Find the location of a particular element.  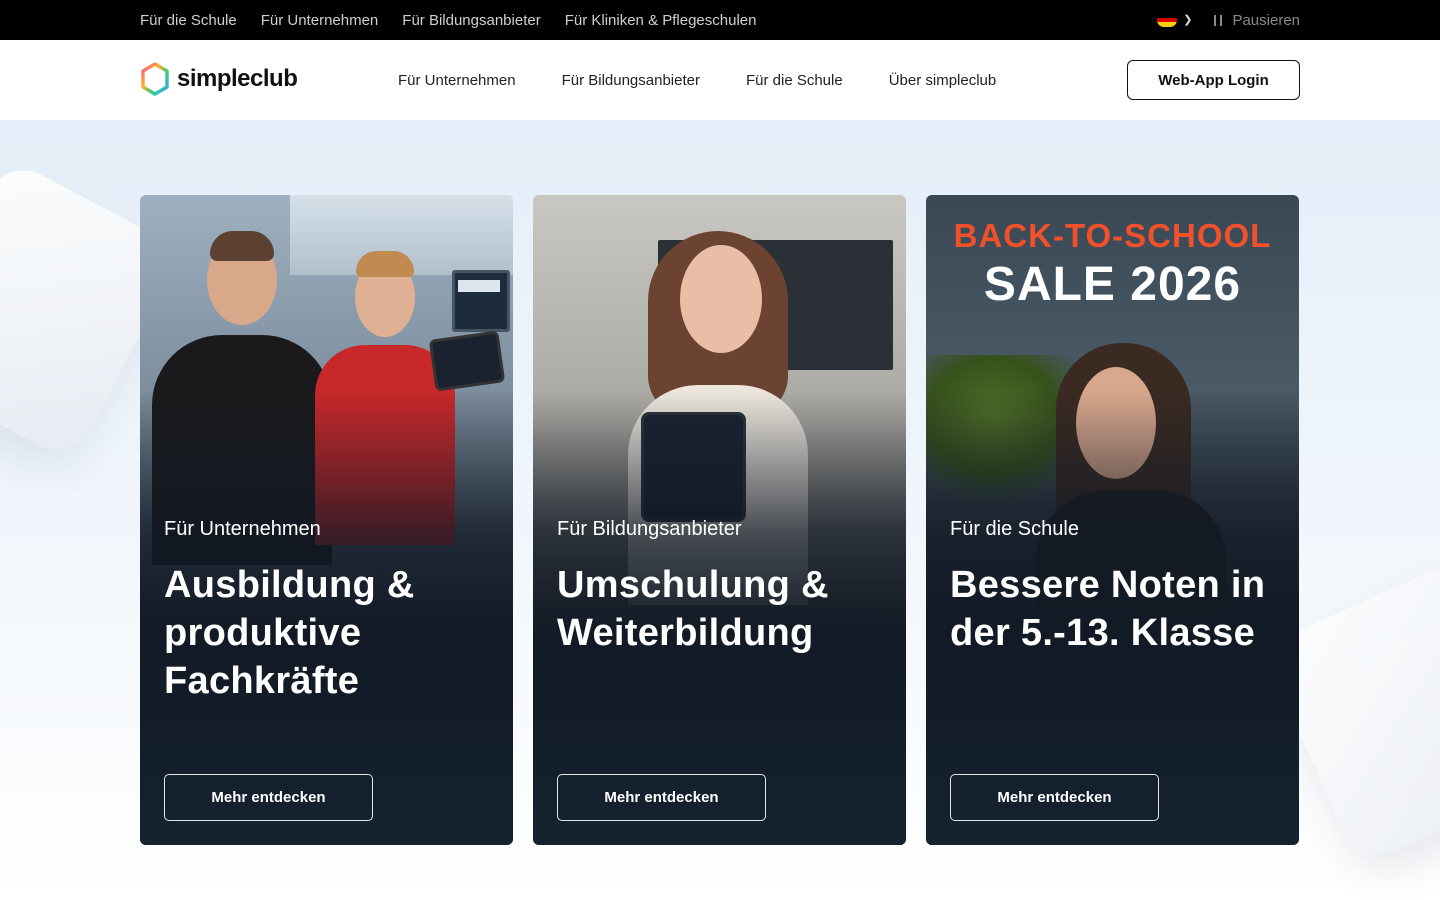

sale-banner: BACK-TO-SCHOOL SALE 2026 is located at coordinates (1112, 264).